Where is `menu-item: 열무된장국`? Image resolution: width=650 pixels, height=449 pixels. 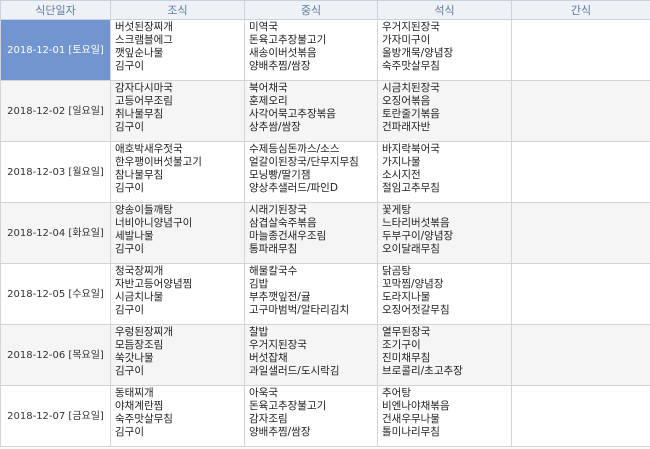
menu-item: 열무된장국 is located at coordinates (406, 332).